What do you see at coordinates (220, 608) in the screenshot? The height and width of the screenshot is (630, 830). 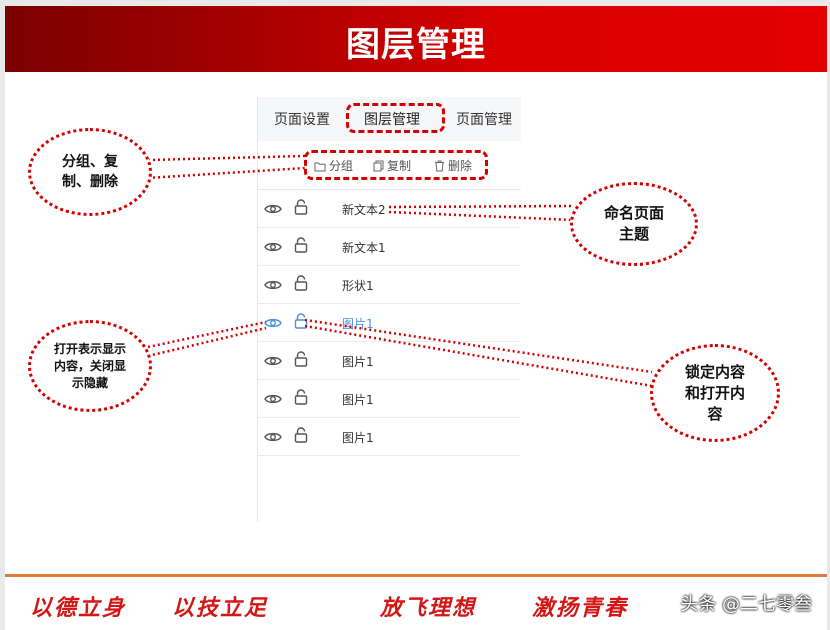 I see `slogan-2: 以技立足` at bounding box center [220, 608].